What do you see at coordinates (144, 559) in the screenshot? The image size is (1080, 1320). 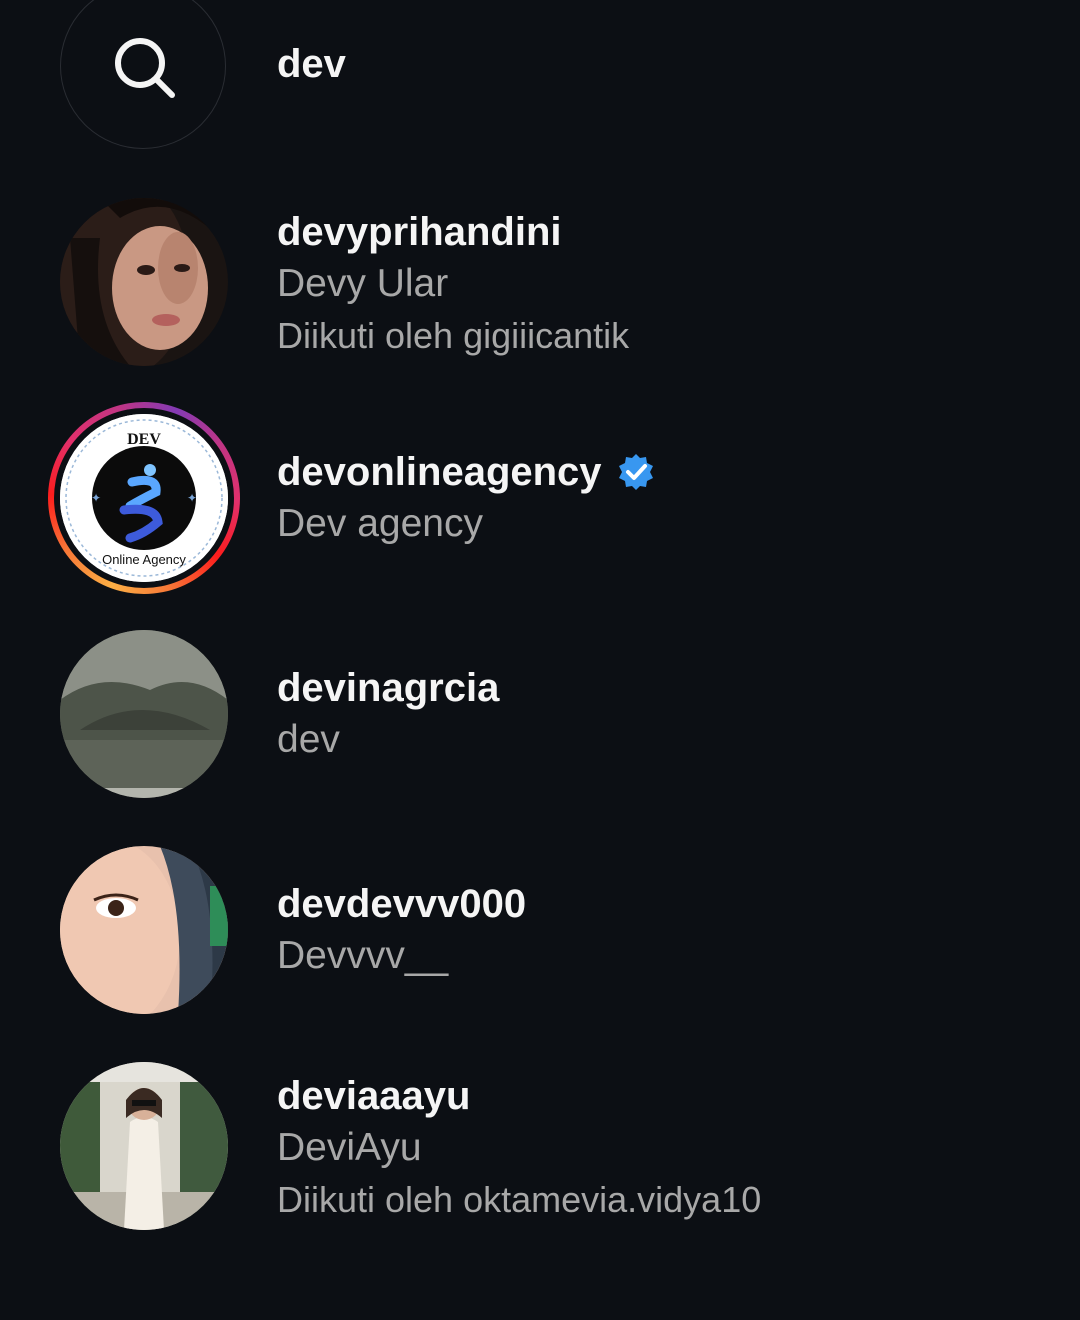 I see `logo-text-bottom: Online Agency` at bounding box center [144, 559].